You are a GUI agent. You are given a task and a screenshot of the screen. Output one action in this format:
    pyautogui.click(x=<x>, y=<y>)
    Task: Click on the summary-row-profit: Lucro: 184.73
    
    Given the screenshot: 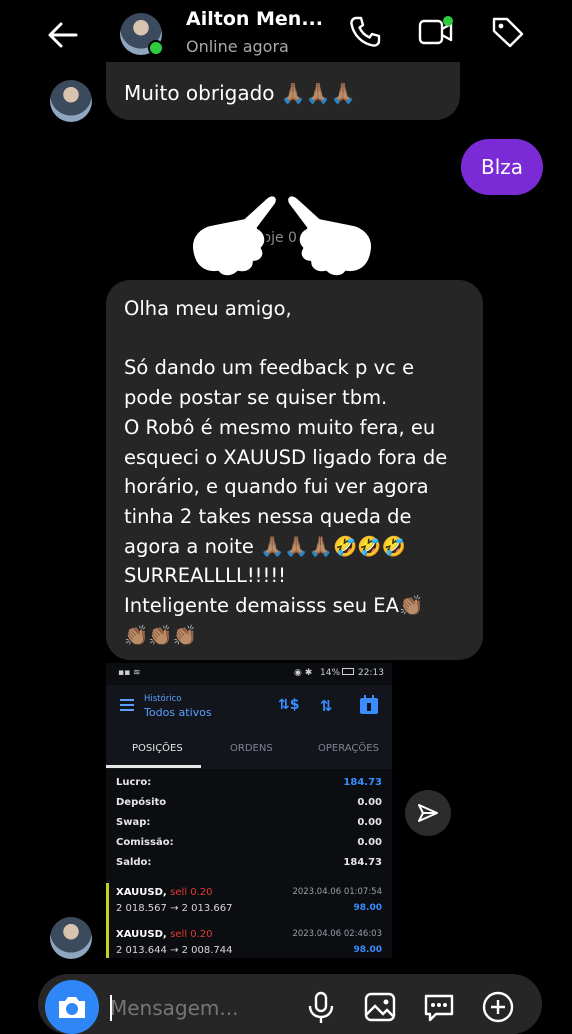 What is the action you would take?
    pyautogui.click(x=249, y=787)
    